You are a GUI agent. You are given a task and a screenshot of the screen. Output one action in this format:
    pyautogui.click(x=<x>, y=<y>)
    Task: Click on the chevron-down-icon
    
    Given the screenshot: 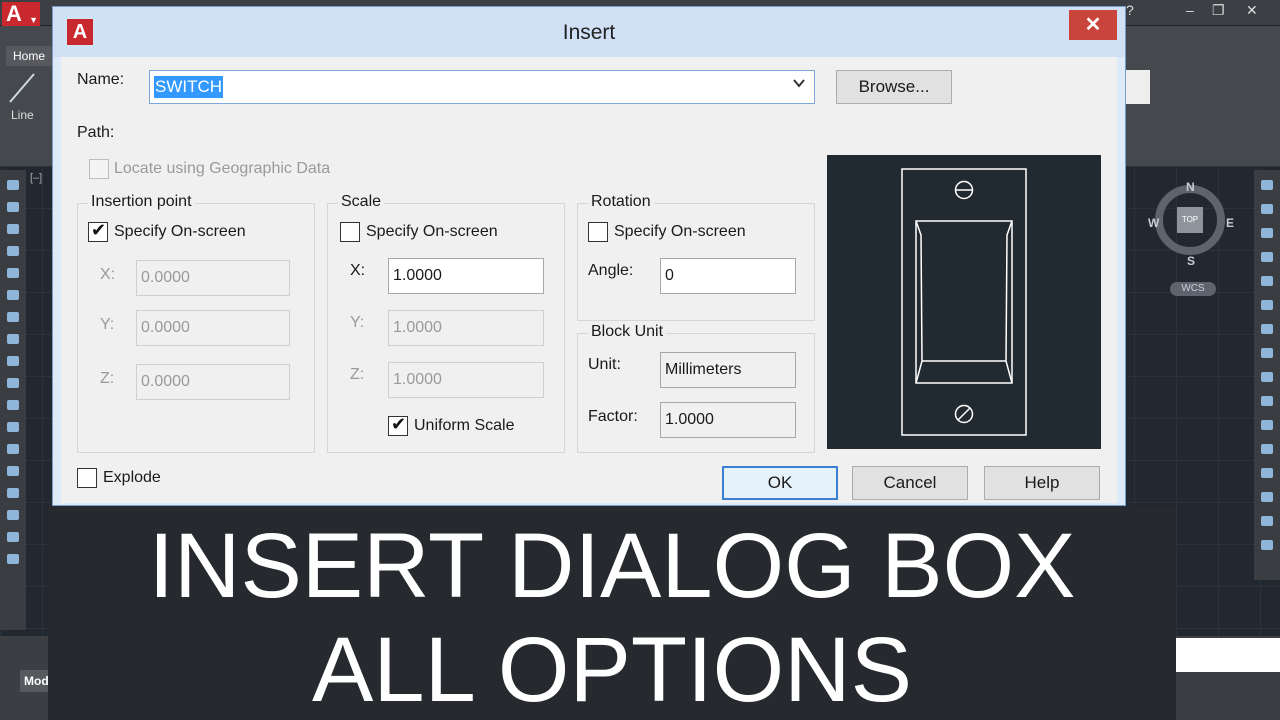 What is the action you would take?
    pyautogui.click(x=799, y=83)
    